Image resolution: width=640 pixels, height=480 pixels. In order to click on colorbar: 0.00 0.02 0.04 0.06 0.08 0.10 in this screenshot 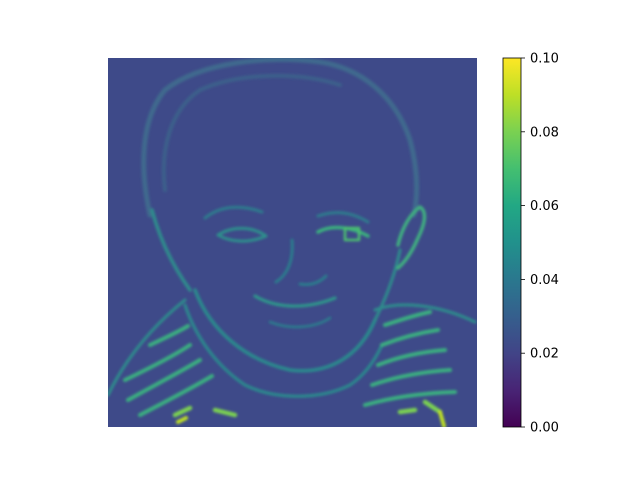, I will do `click(530, 244)`.